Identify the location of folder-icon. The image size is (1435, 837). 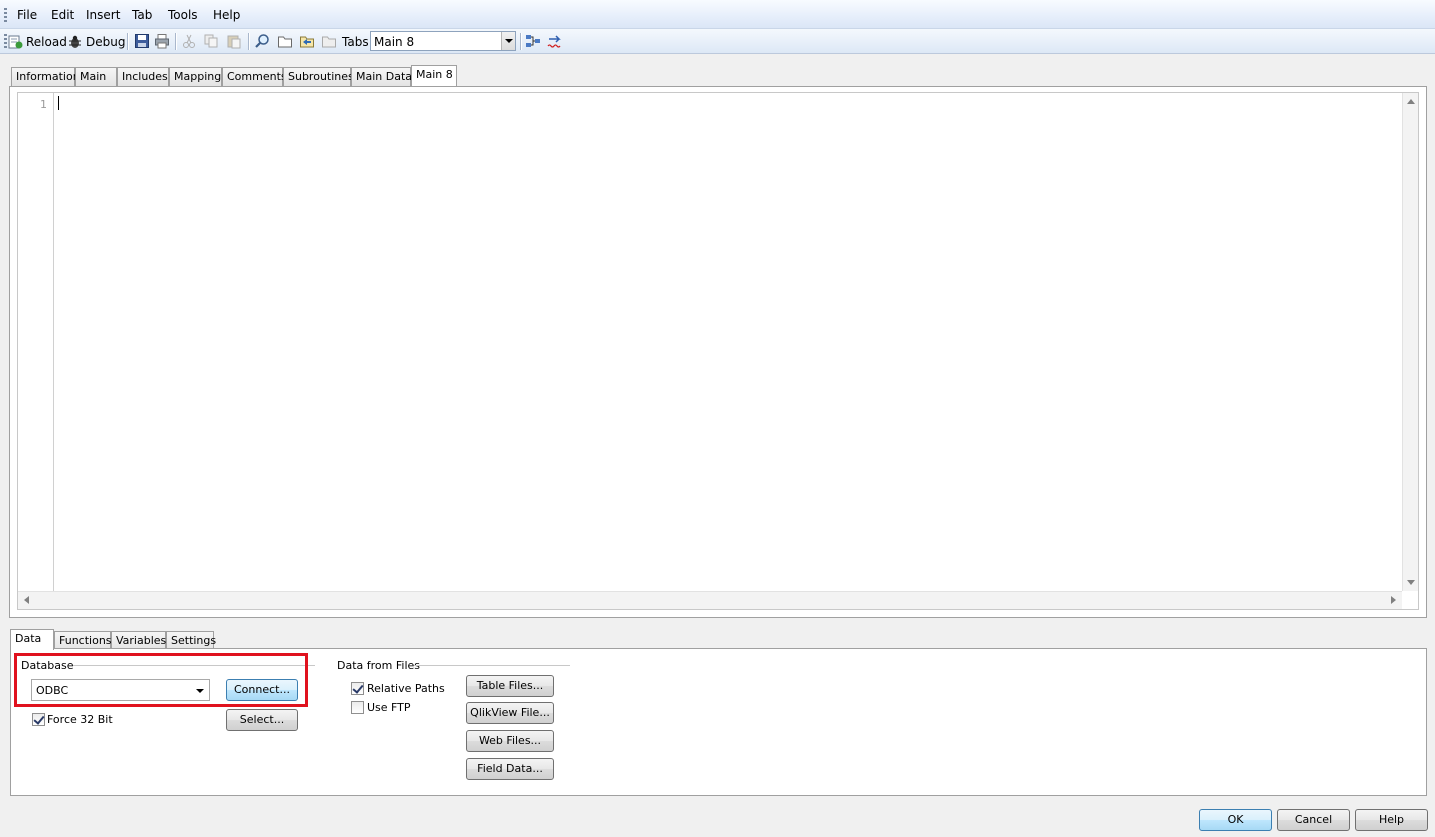
(285, 41).